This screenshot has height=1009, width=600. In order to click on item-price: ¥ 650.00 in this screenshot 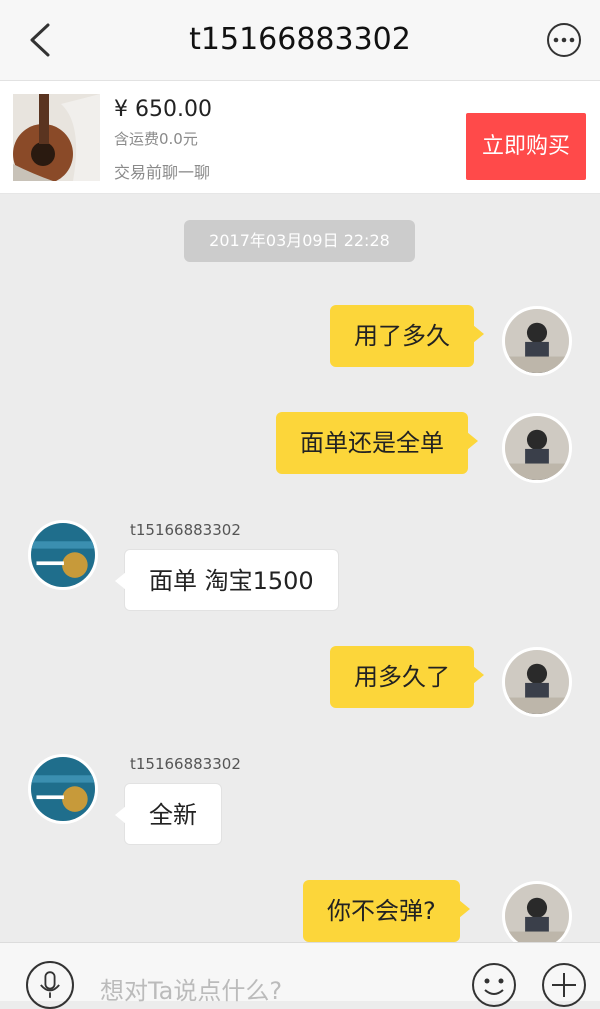, I will do `click(163, 109)`.